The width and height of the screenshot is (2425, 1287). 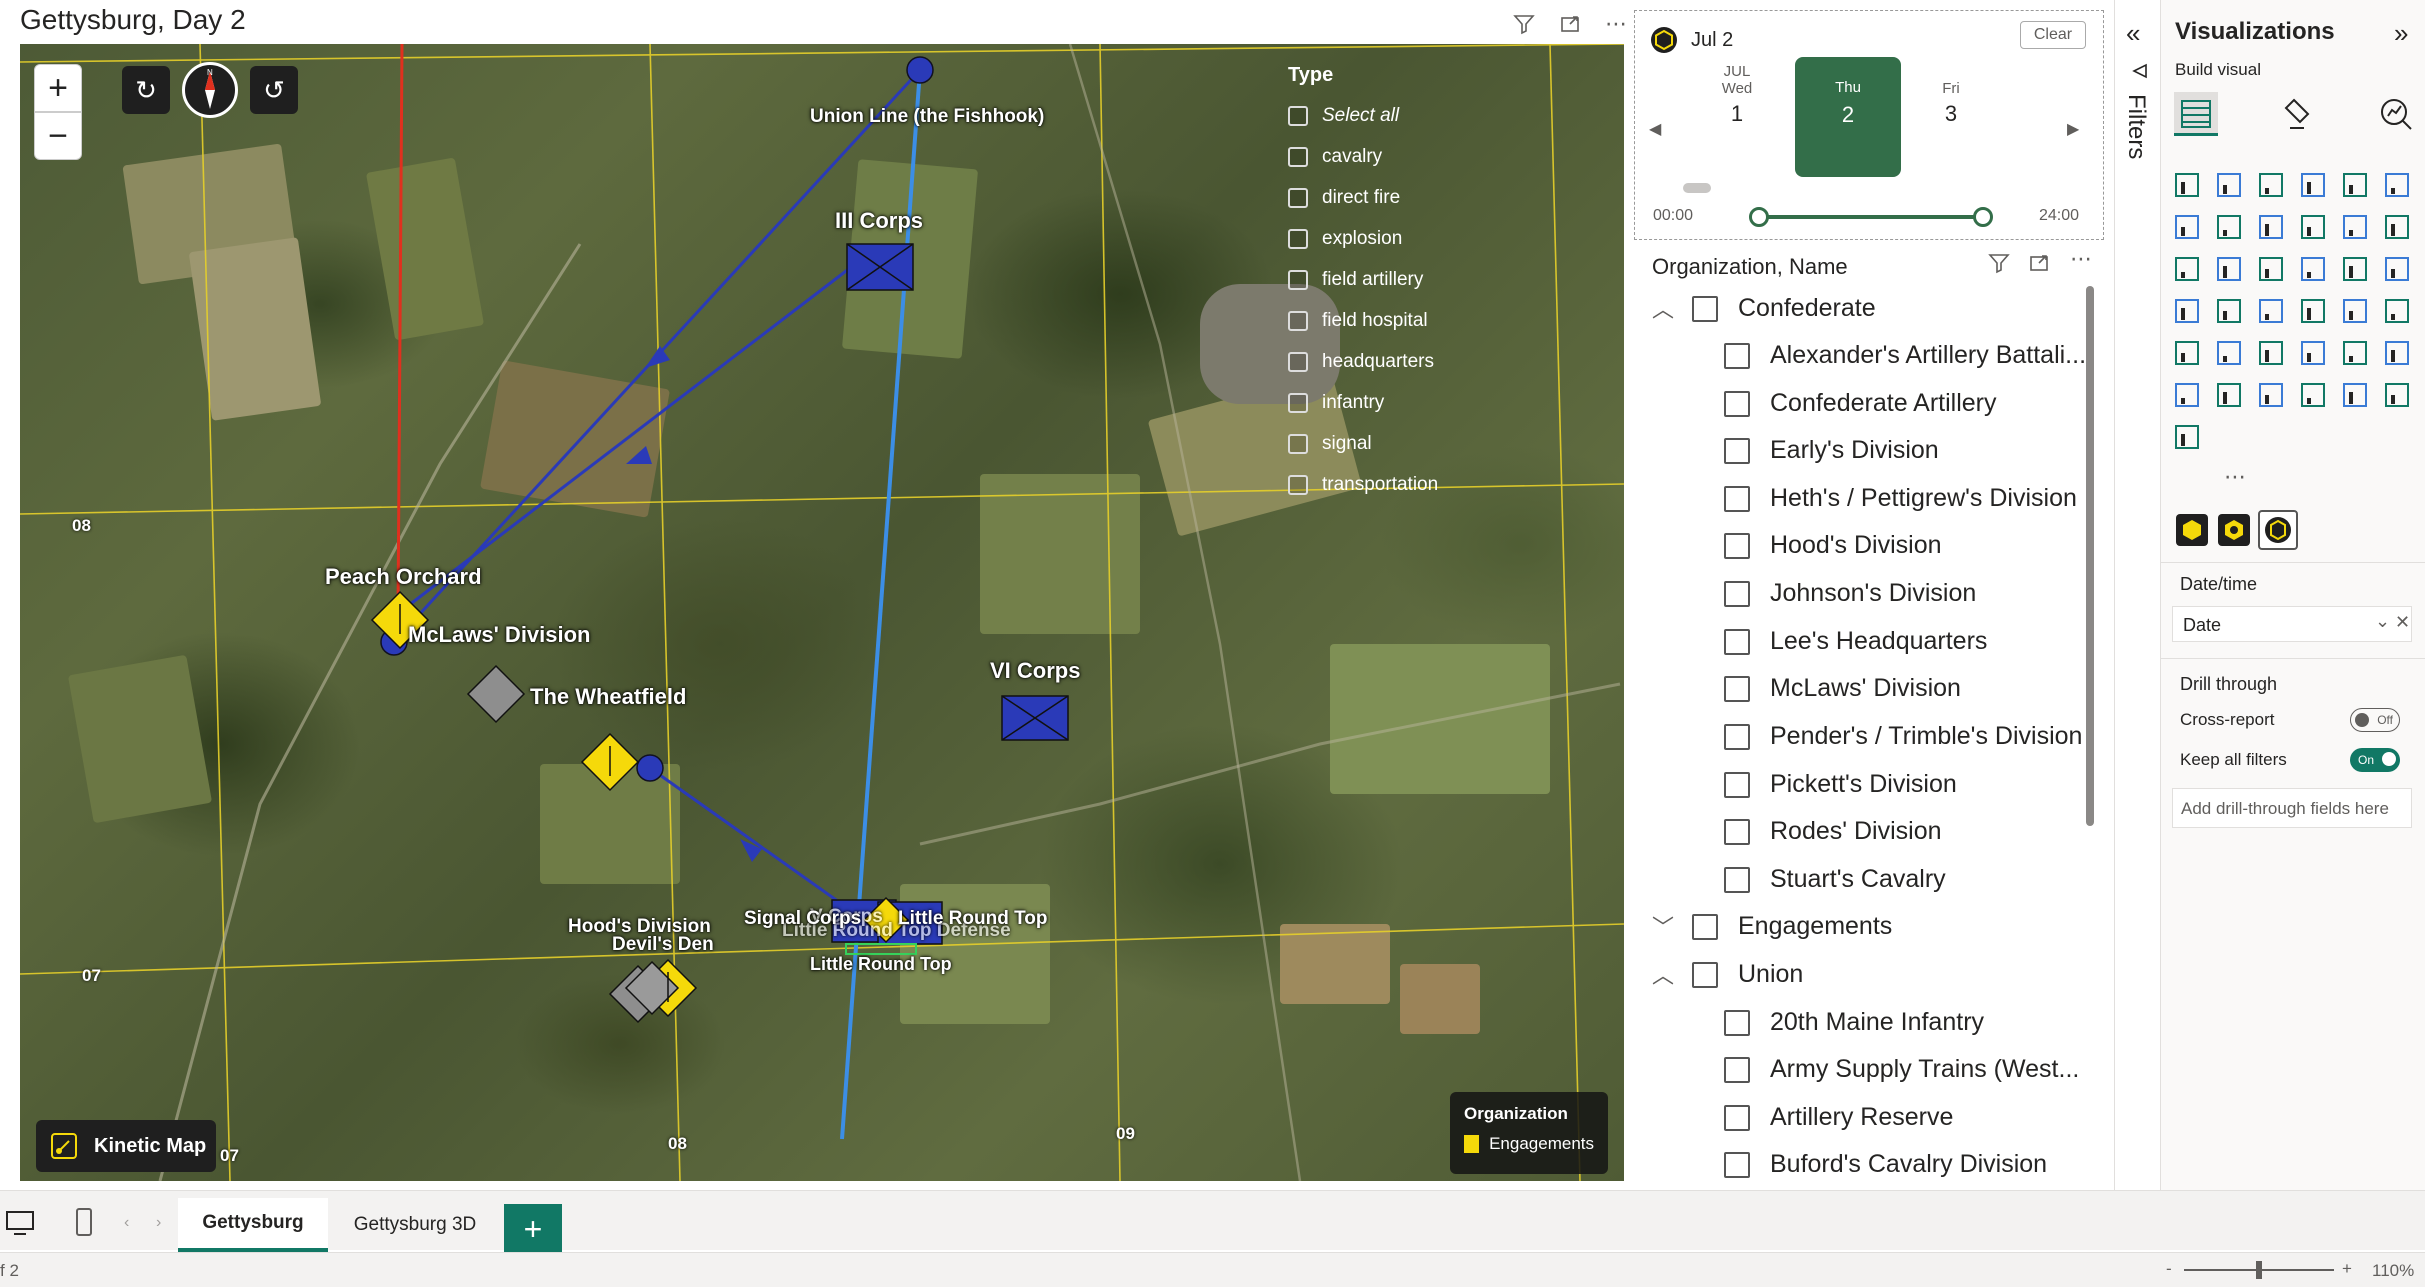 I want to click on remove-field-icon: ✕, so click(x=2402, y=622).